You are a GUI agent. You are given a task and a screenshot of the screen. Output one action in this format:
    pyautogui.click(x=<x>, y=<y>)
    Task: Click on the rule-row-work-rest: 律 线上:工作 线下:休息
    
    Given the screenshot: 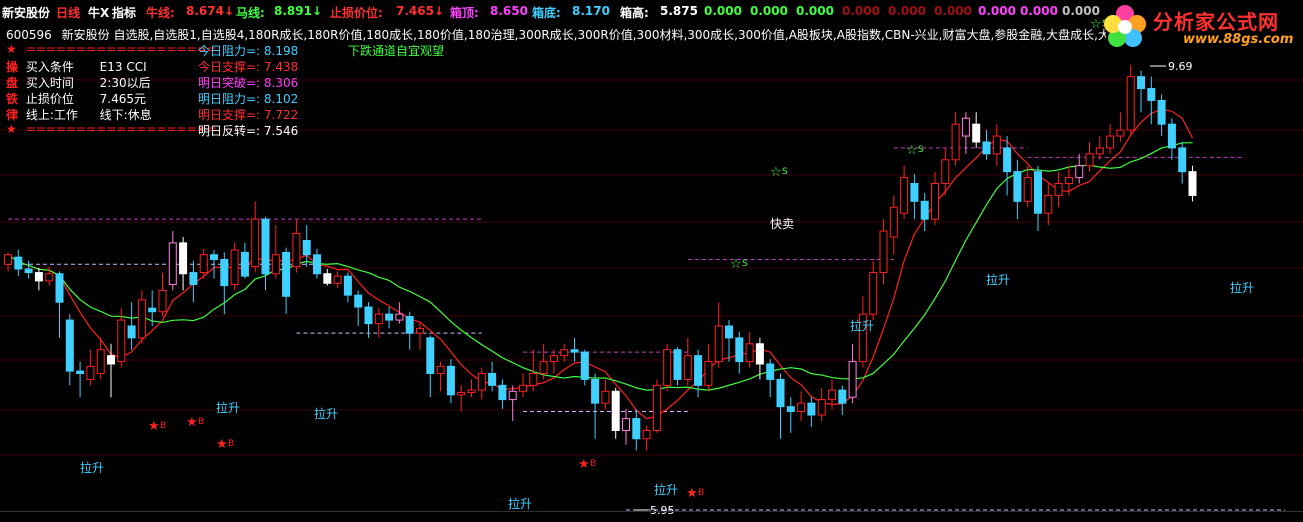 What is the action you would take?
    pyautogui.click(x=79, y=114)
    